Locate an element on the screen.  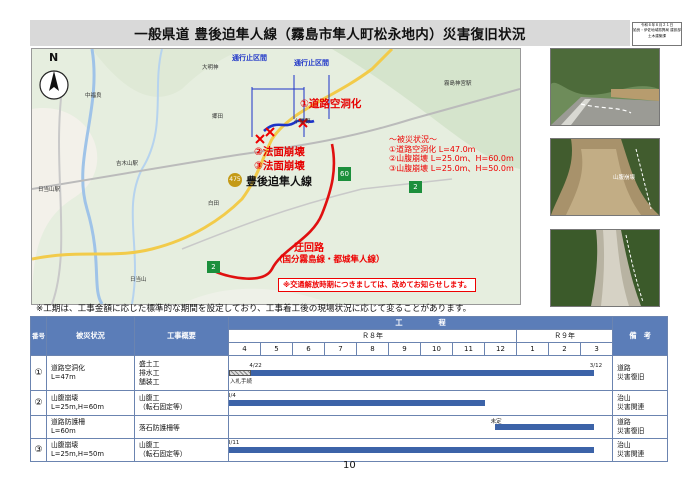
place-name: 吉木山駅 is located at coordinates (127, 164).